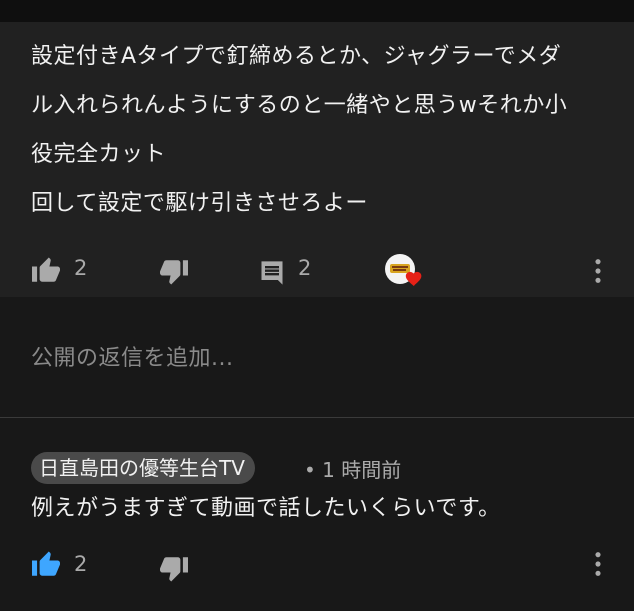  I want to click on author-name: 日直島田の優等生台TV, so click(143, 468).